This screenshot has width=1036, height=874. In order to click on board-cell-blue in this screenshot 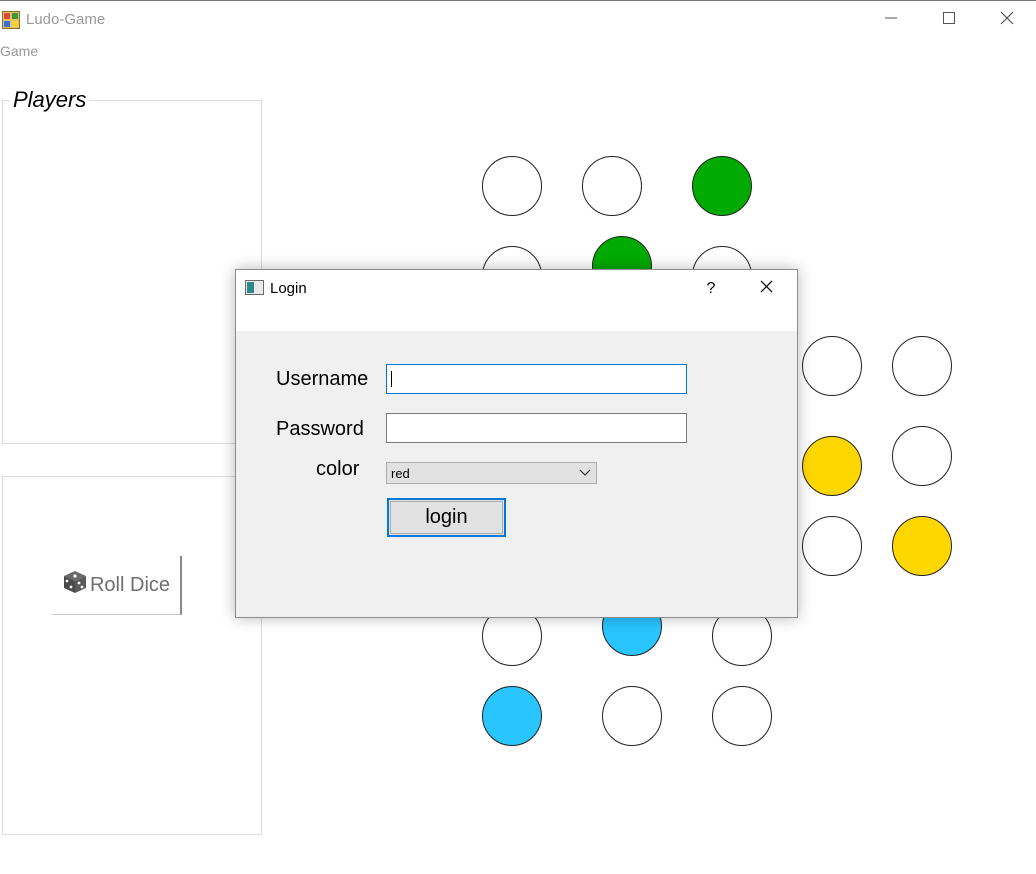, I will do `click(512, 716)`.